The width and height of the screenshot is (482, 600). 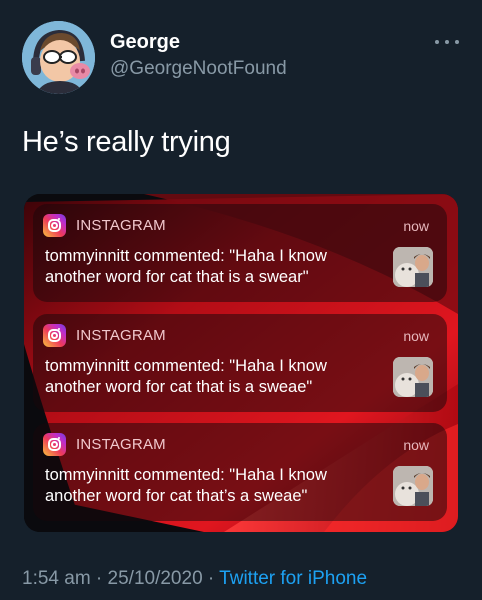 I want to click on handle: @GeorgeNootFound, so click(x=198, y=69).